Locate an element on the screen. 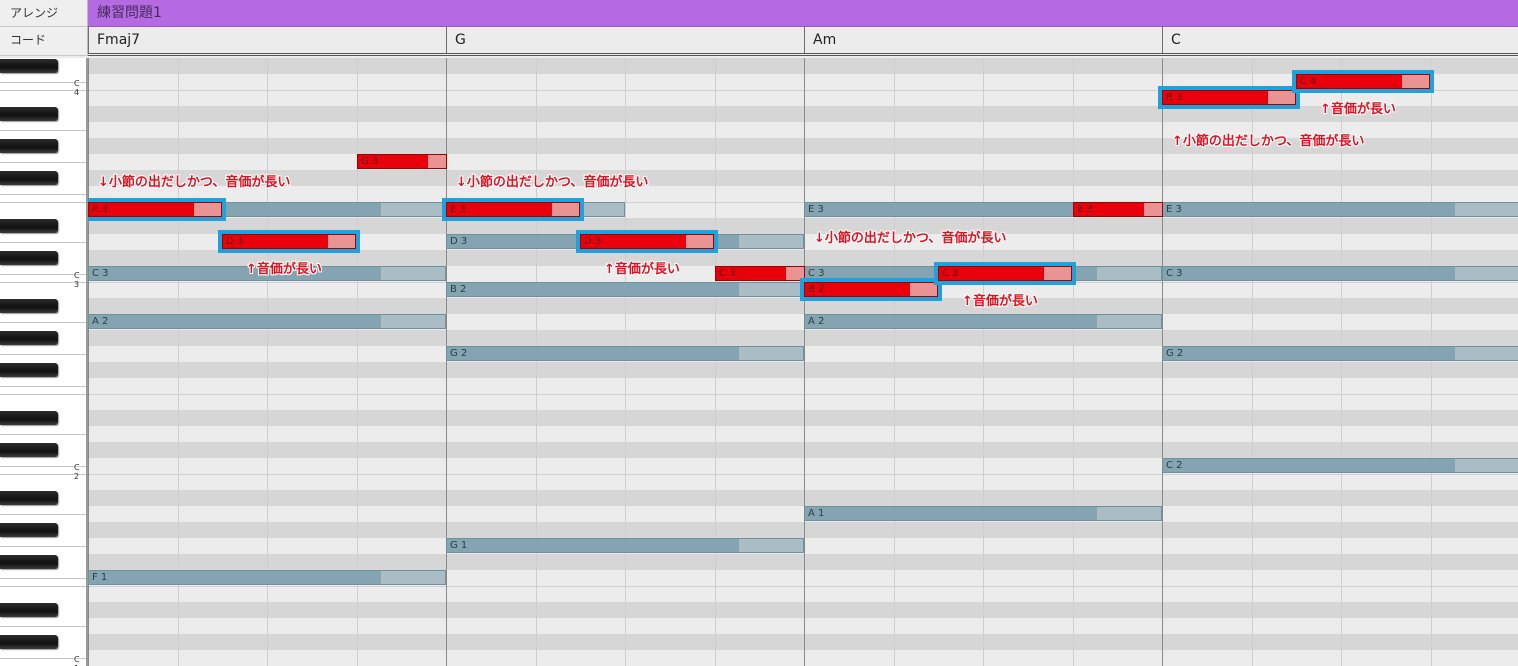 The width and height of the screenshot is (1518, 666). bass-note: C 3 is located at coordinates (1340, 273).